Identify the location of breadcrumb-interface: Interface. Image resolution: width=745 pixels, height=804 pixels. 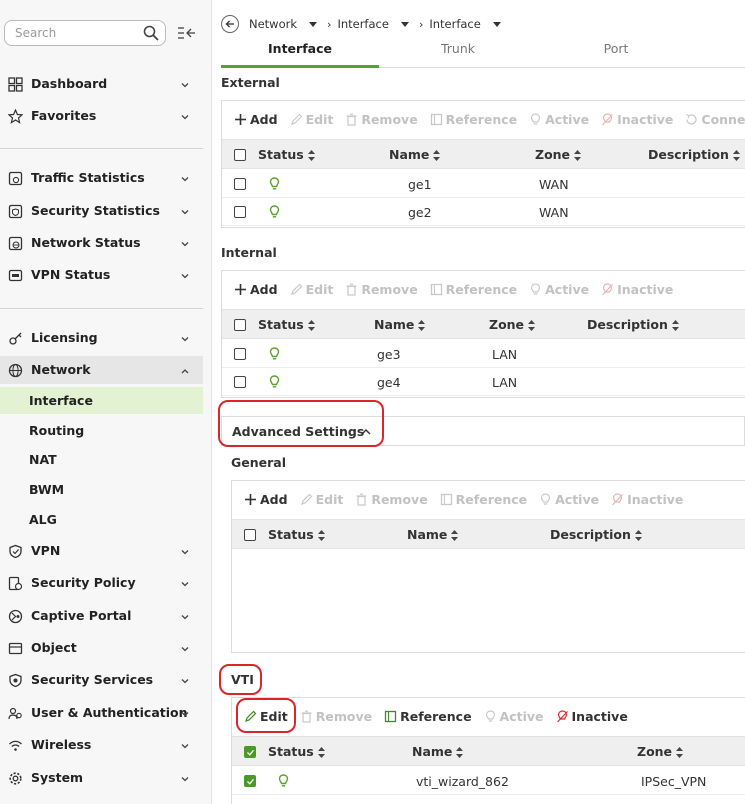
(363, 24).